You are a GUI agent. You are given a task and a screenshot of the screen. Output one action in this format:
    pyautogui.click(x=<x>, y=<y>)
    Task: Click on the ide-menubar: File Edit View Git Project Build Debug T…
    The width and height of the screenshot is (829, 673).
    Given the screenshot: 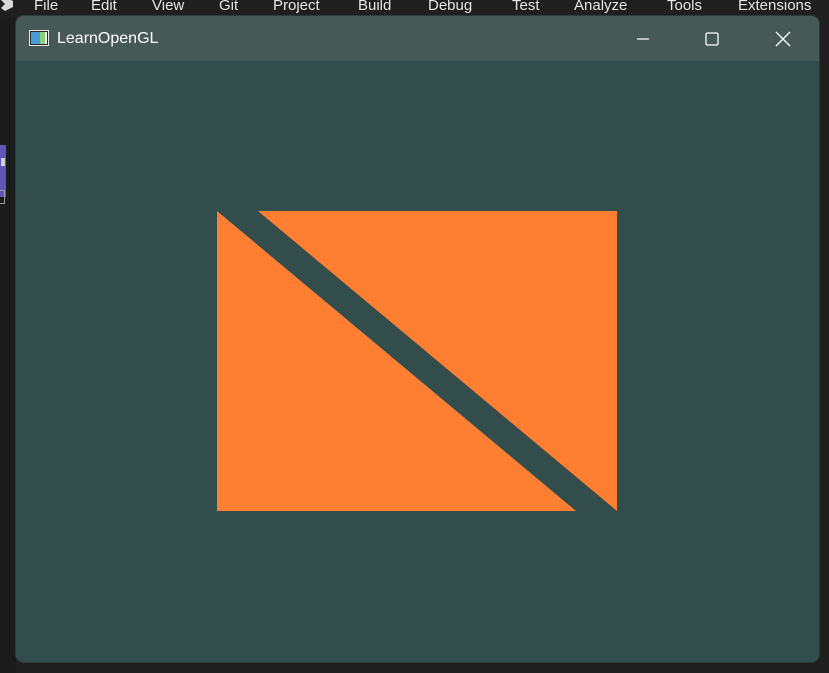 What is the action you would take?
    pyautogui.click(x=414, y=8)
    